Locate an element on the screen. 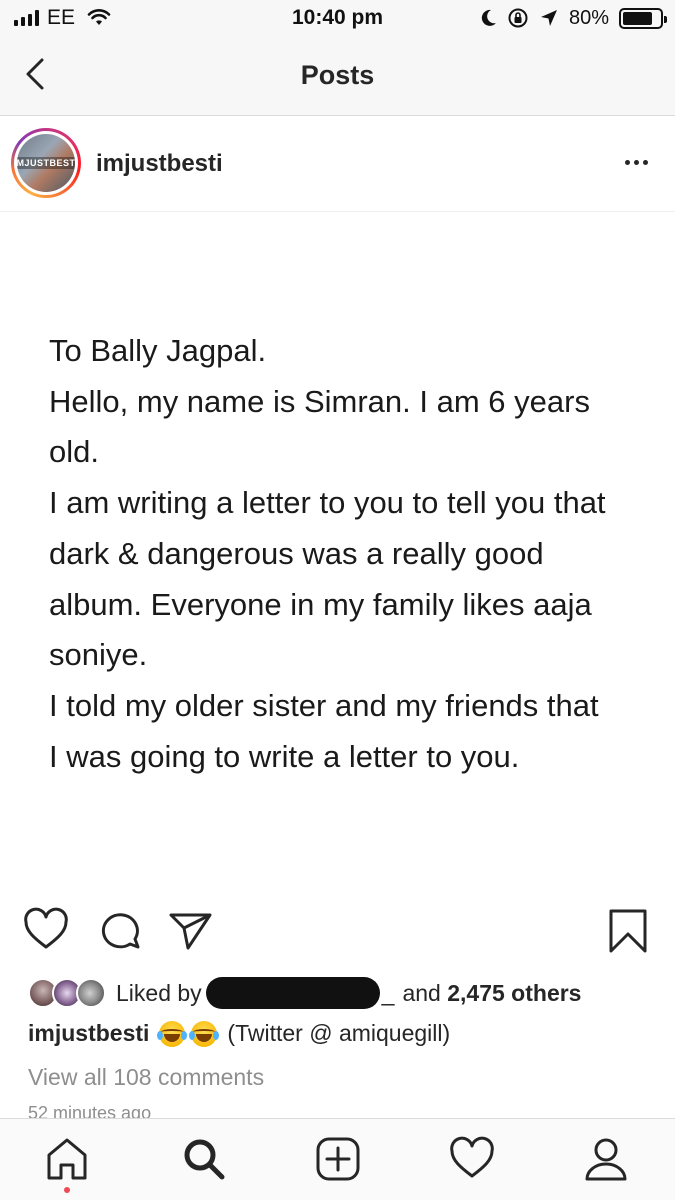  battery-percent: 80% is located at coordinates (588, 17).